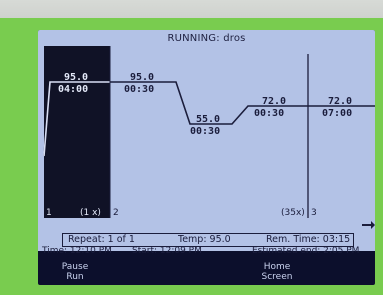 The image size is (383, 295). Describe the element at coordinates (274, 101) in the screenshot. I see `step4-temp: 72.0` at that location.